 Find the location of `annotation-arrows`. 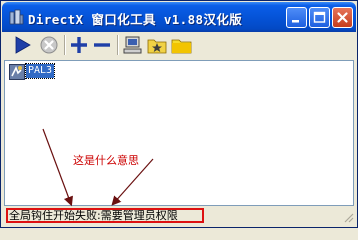

annotation-arrows is located at coordinates (98, 167).